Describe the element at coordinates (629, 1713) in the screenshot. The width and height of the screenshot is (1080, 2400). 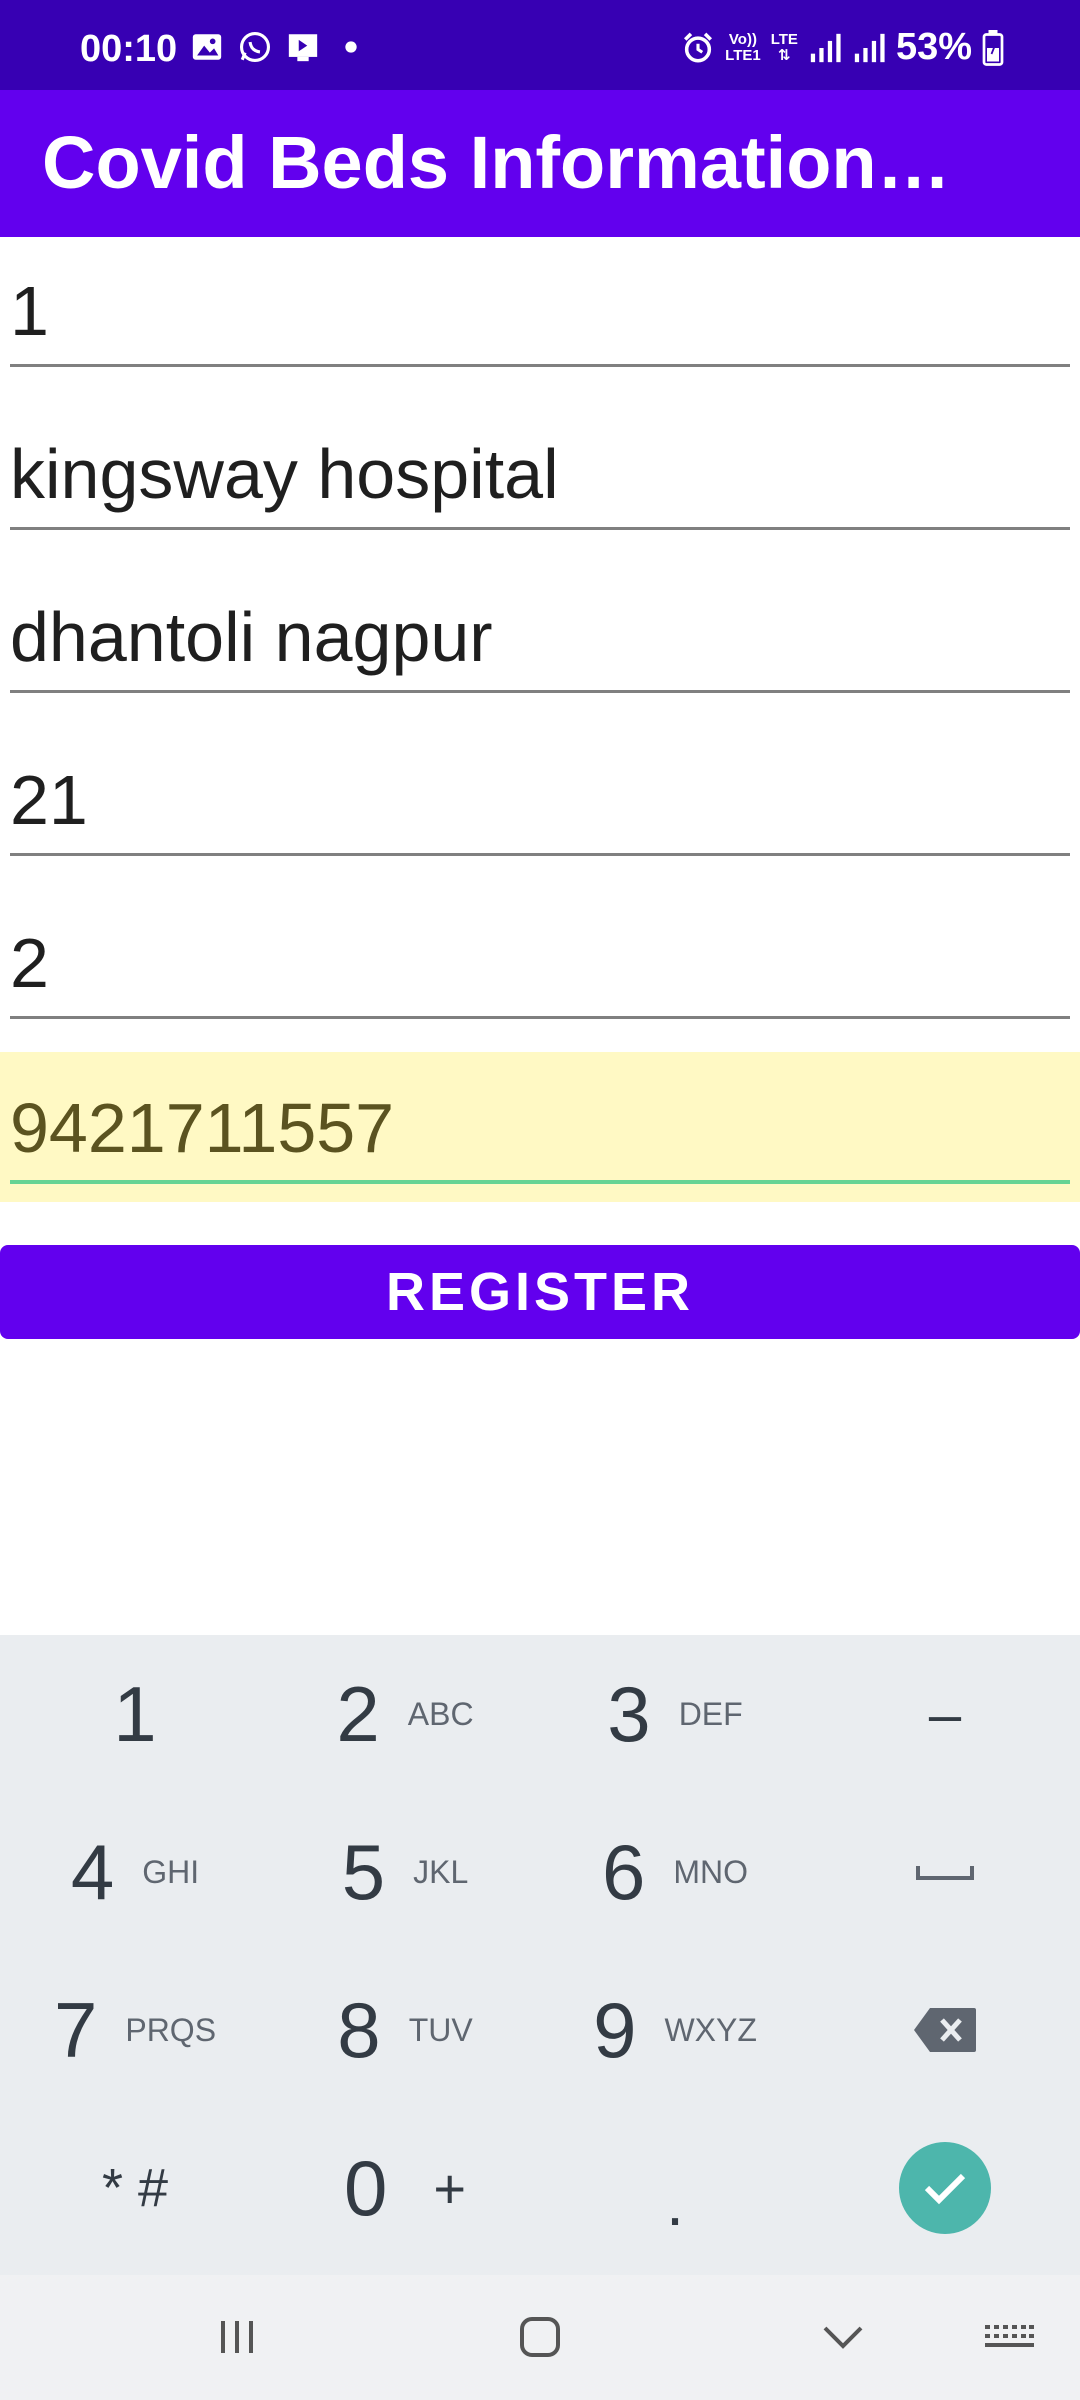
I see `key-digit: 3` at that location.